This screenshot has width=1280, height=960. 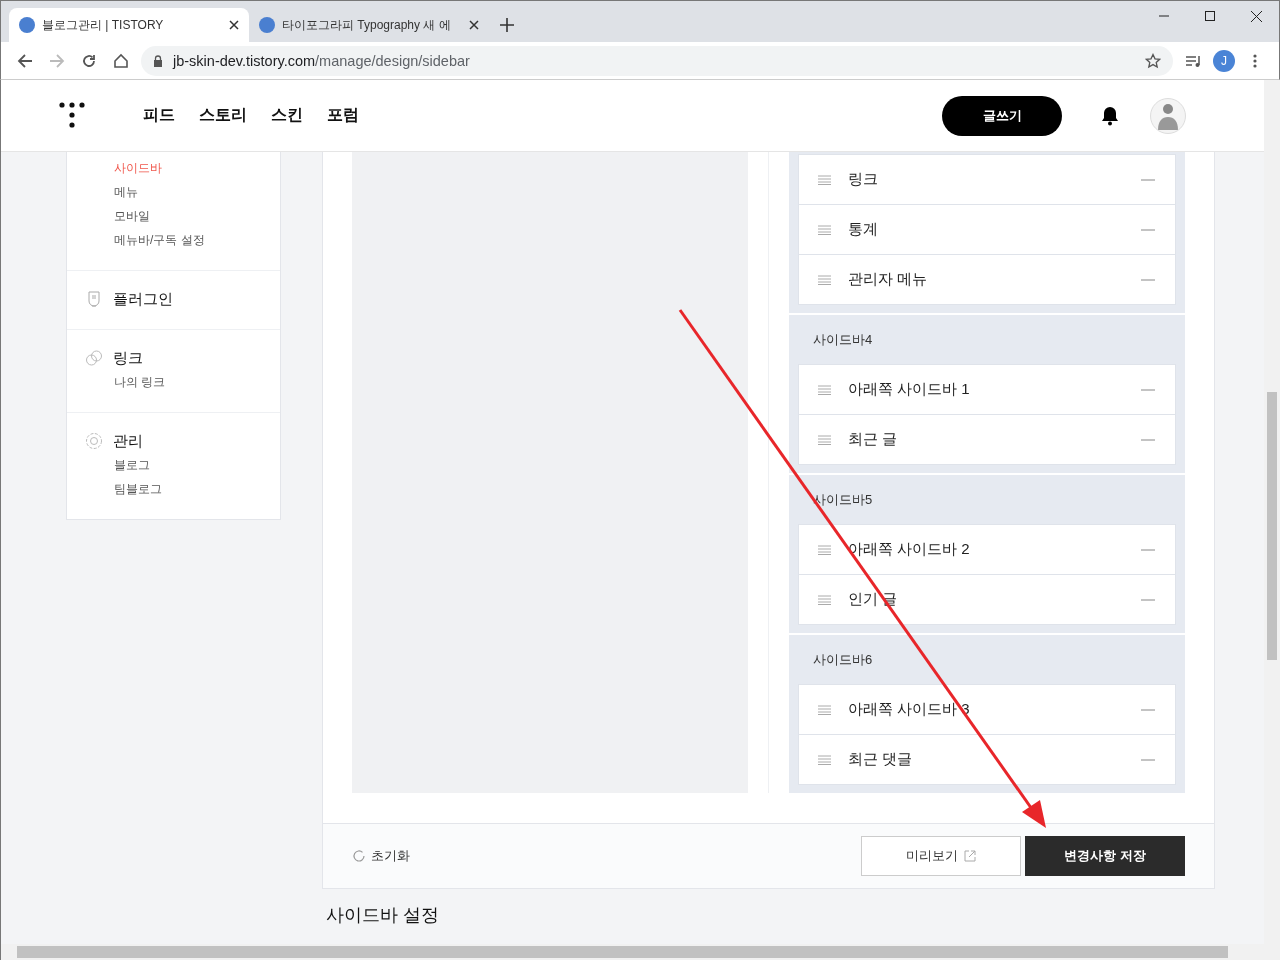 What do you see at coordinates (25, 60) in the screenshot?
I see `arrow-left-icon` at bounding box center [25, 60].